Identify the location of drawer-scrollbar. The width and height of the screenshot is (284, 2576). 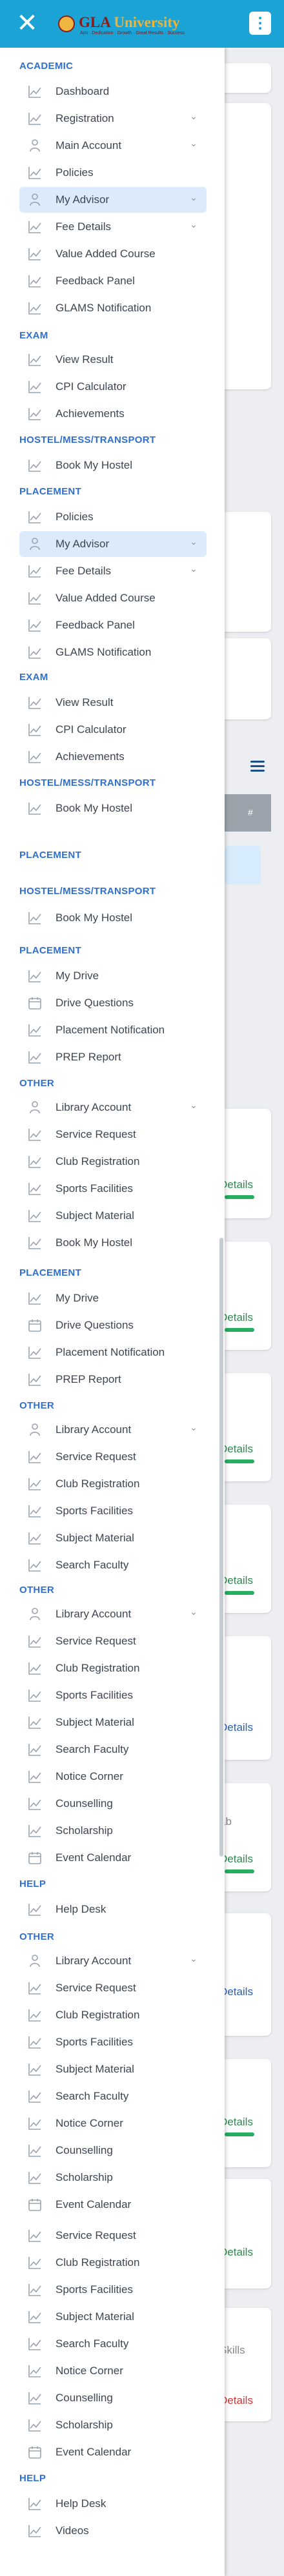
(221, 1547).